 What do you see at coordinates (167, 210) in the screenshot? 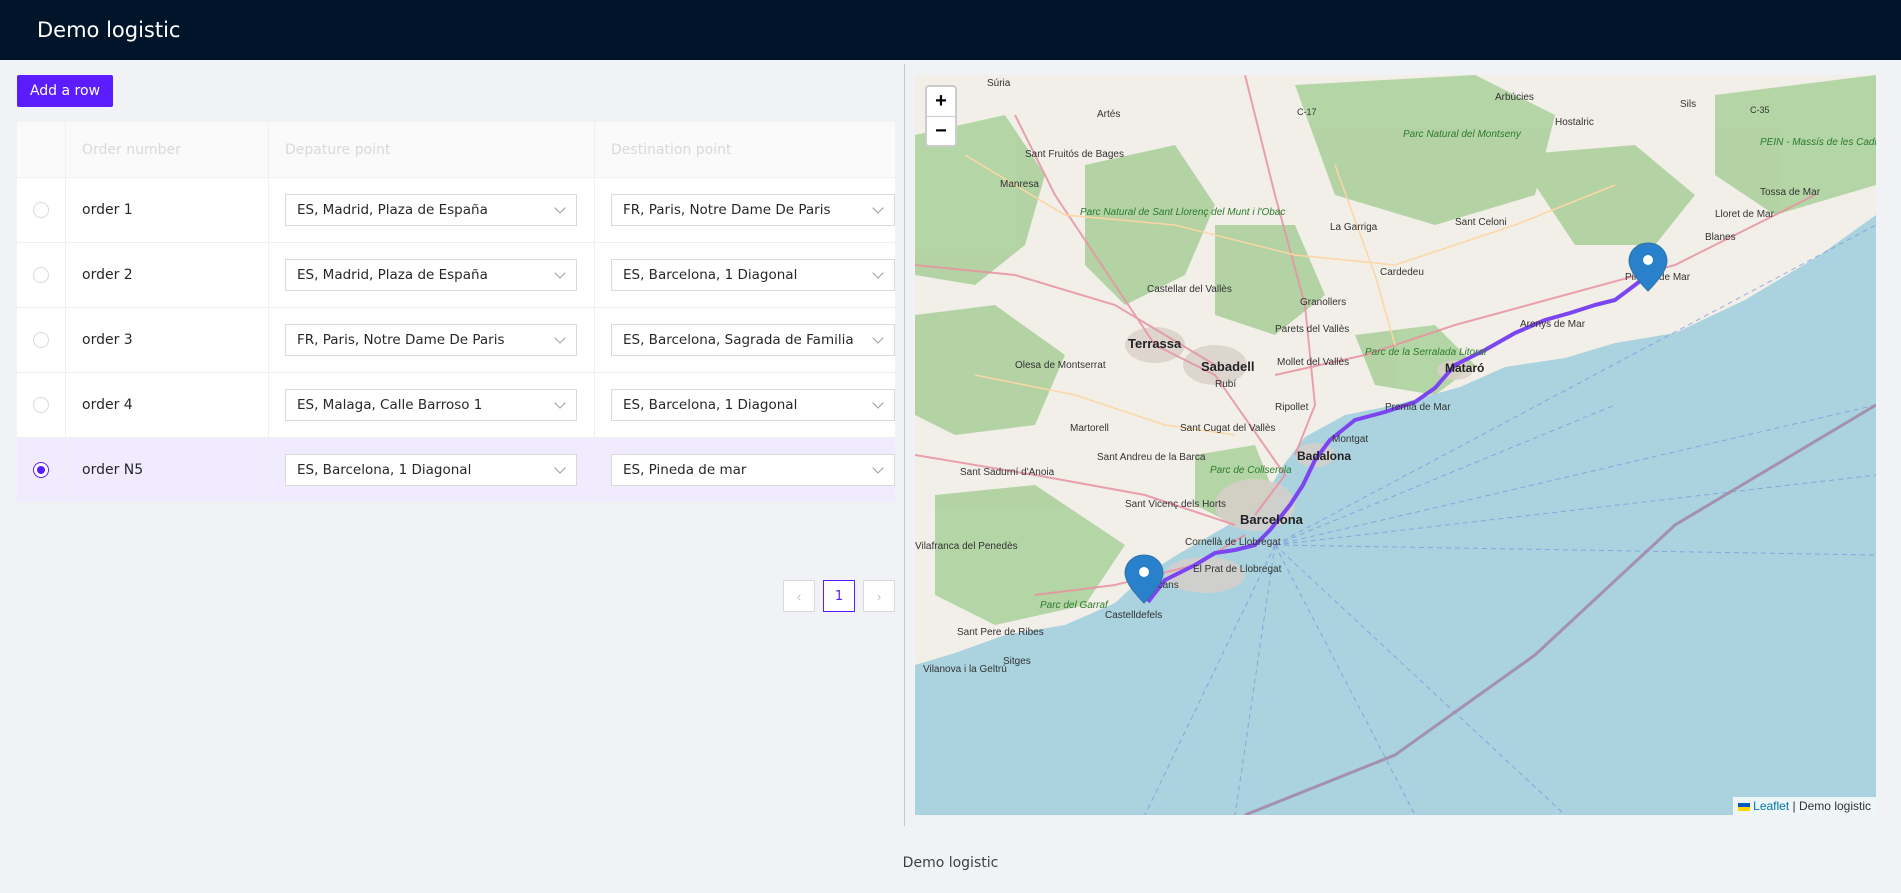
I see `order-number-cell: order 1` at bounding box center [167, 210].